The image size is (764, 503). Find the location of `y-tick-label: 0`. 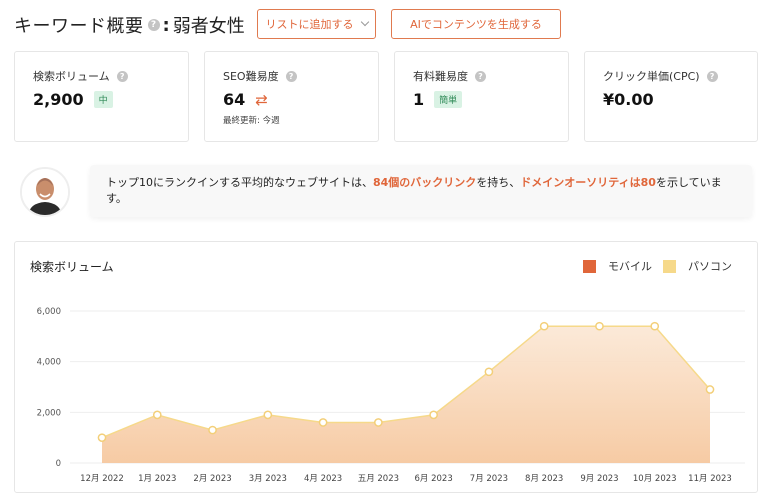

y-tick-label: 0 is located at coordinates (58, 464).